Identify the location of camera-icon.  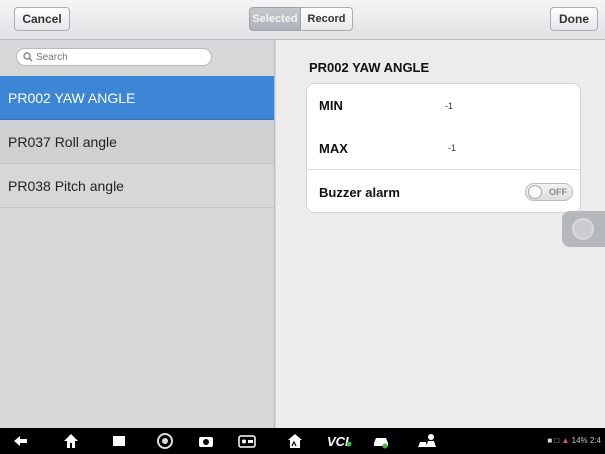
(206, 441).